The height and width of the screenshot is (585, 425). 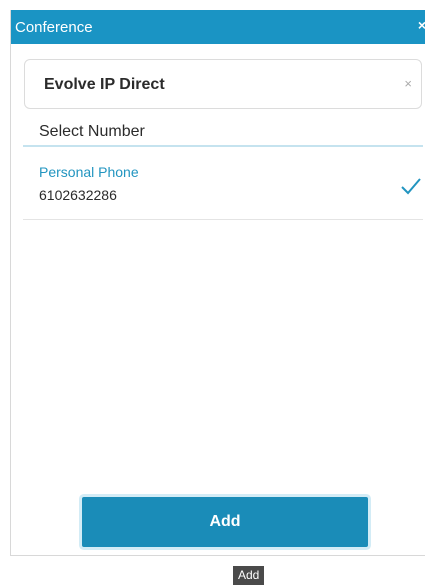 What do you see at coordinates (54, 27) in the screenshot?
I see `dialog-title: Conference` at bounding box center [54, 27].